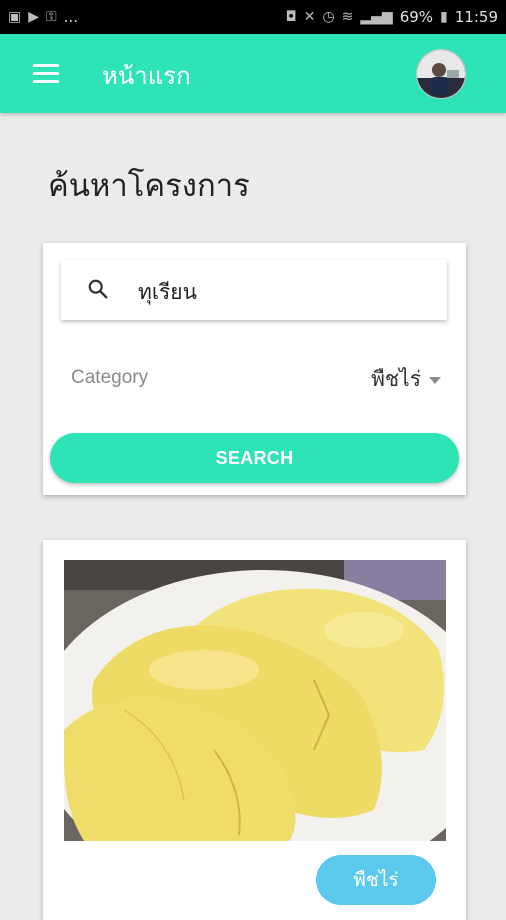  I want to click on cast-icon: ▶, so click(34, 17).